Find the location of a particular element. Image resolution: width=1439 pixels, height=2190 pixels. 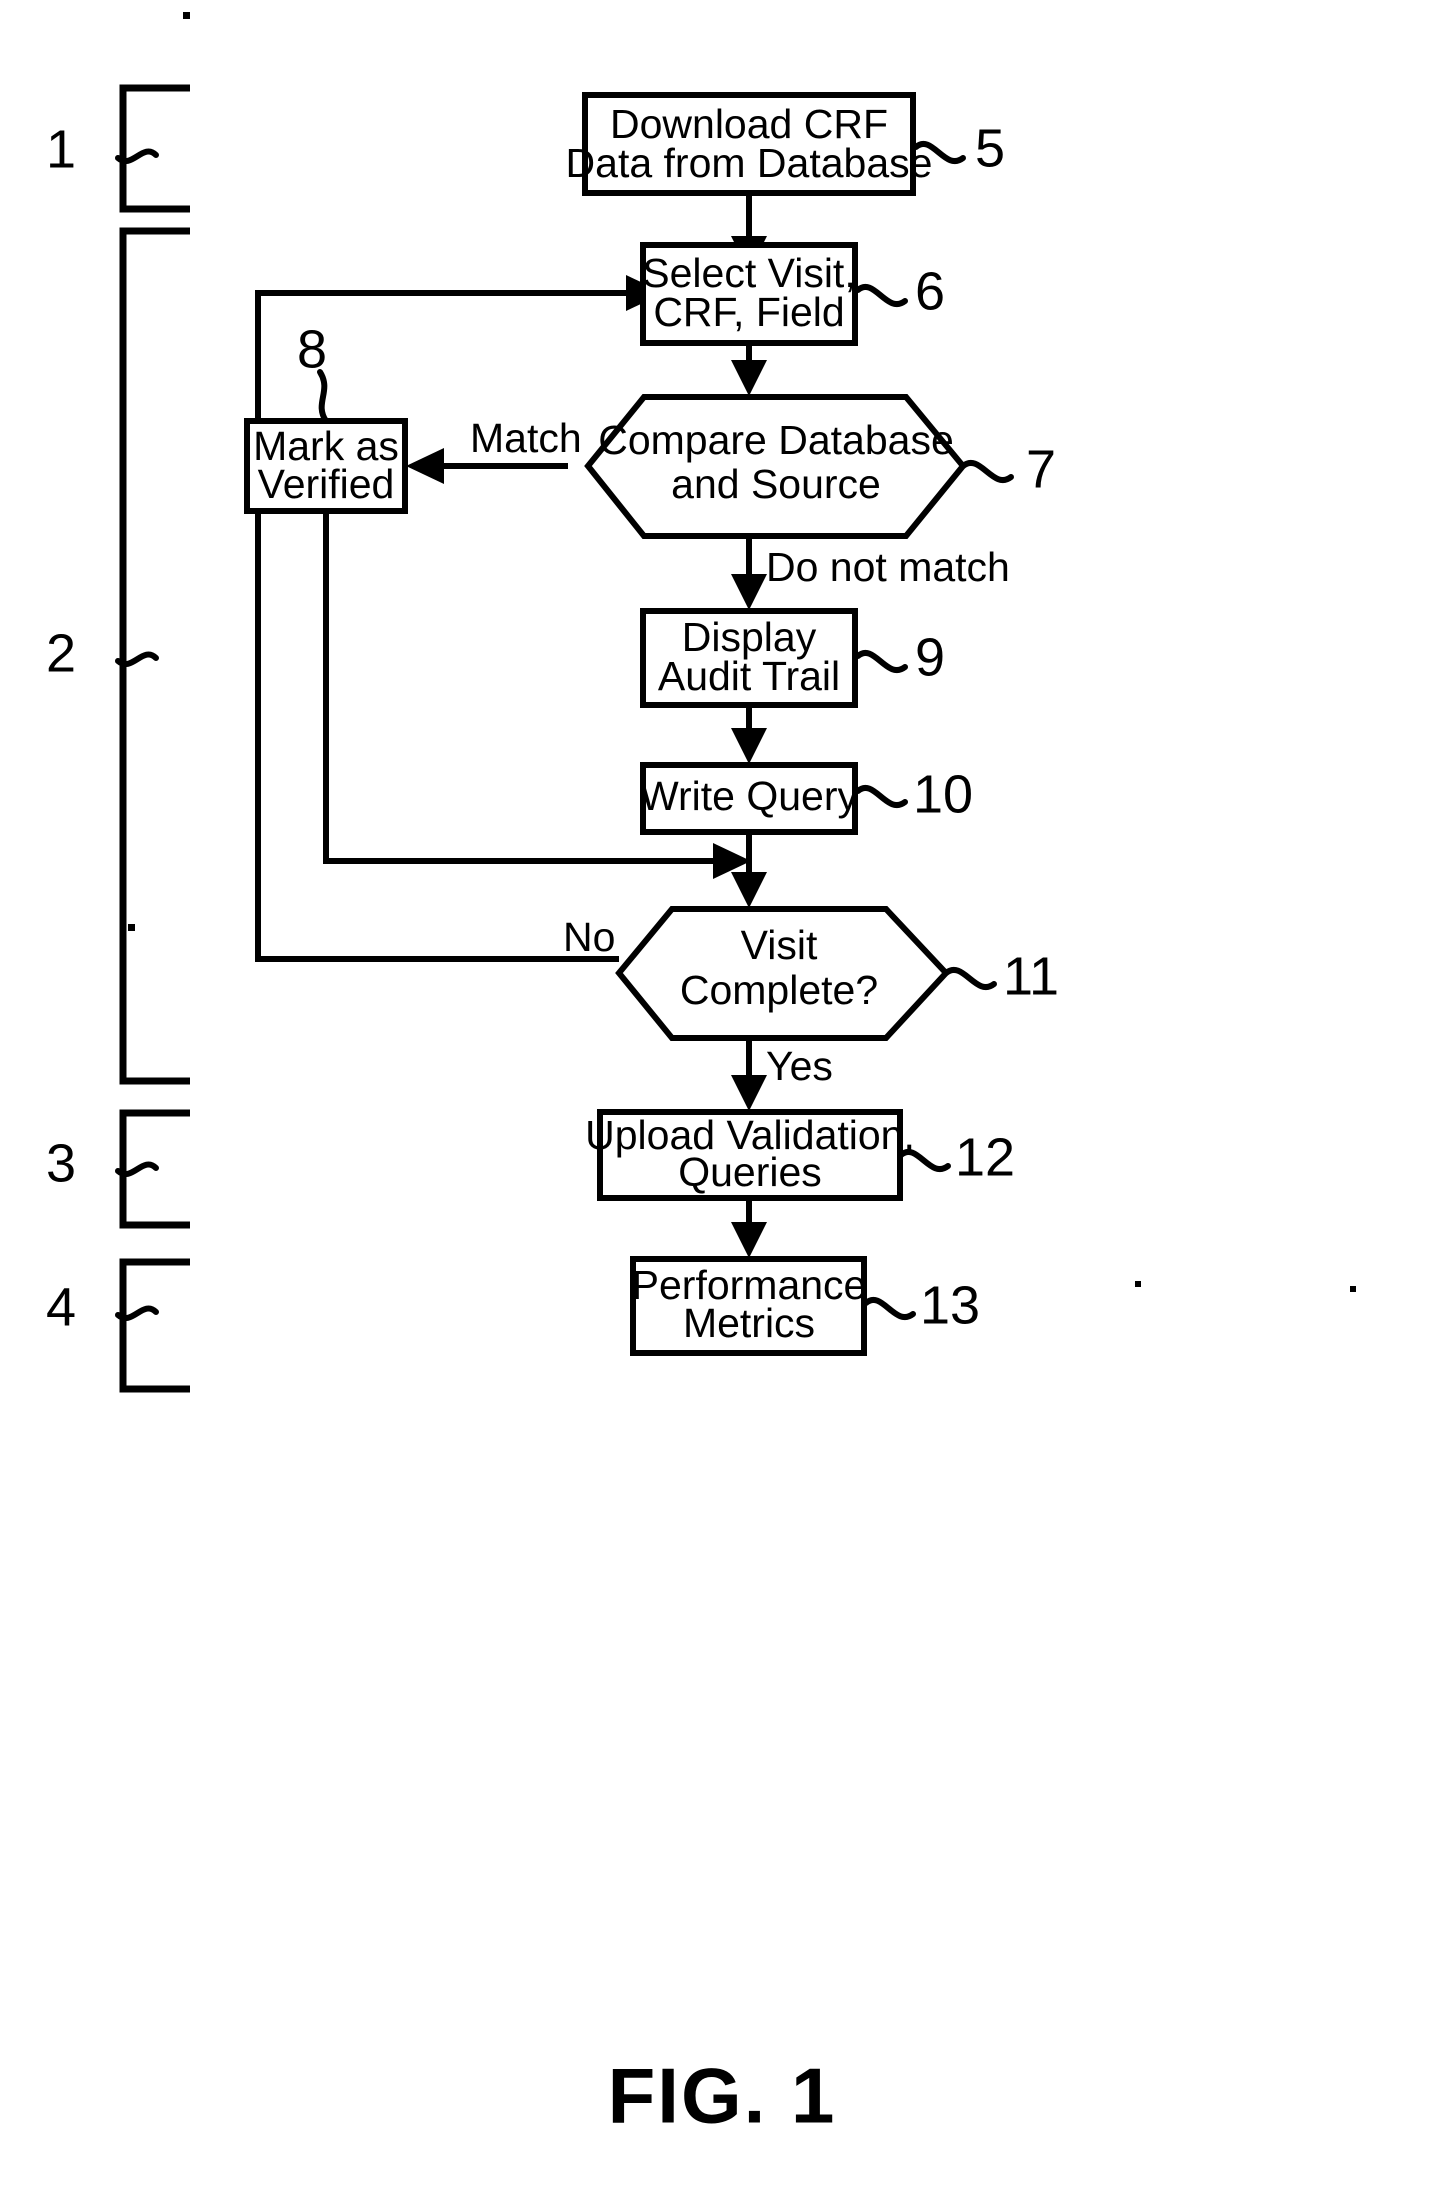

node-download-crf: Download CRF Data from Database is located at coordinates (749, 144).